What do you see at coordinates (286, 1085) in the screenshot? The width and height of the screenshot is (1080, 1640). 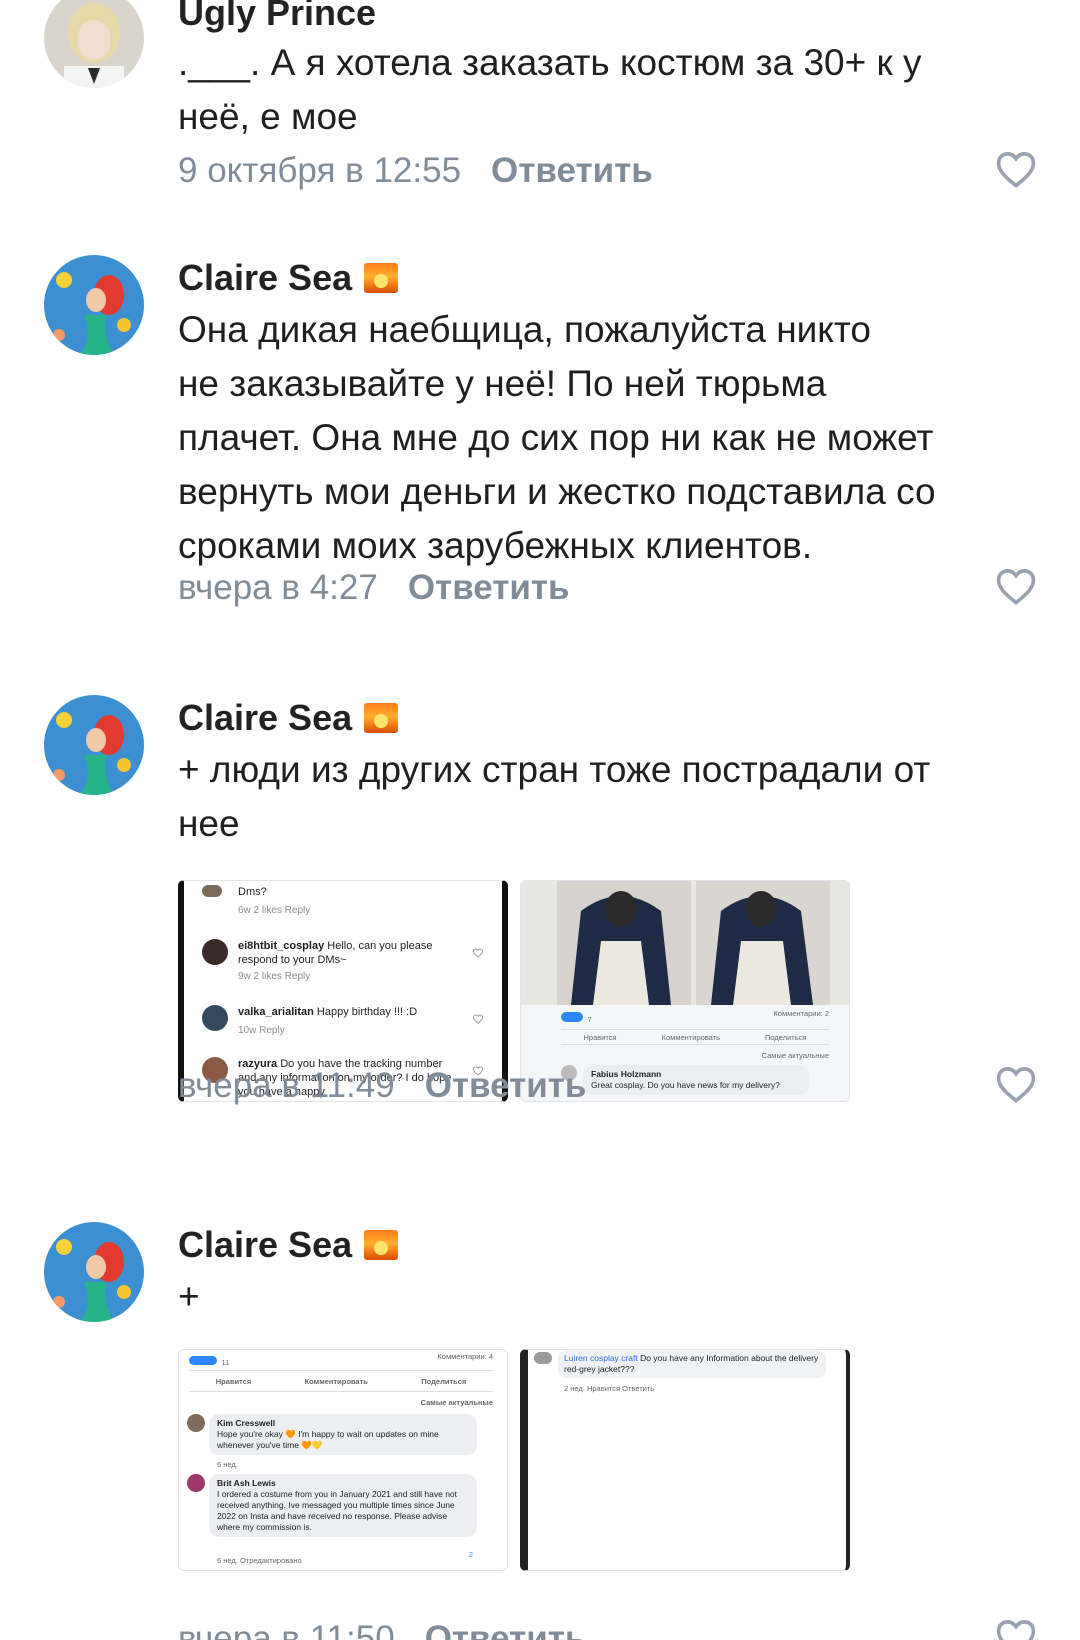 I see `comment-time: вчера в 11:49` at bounding box center [286, 1085].